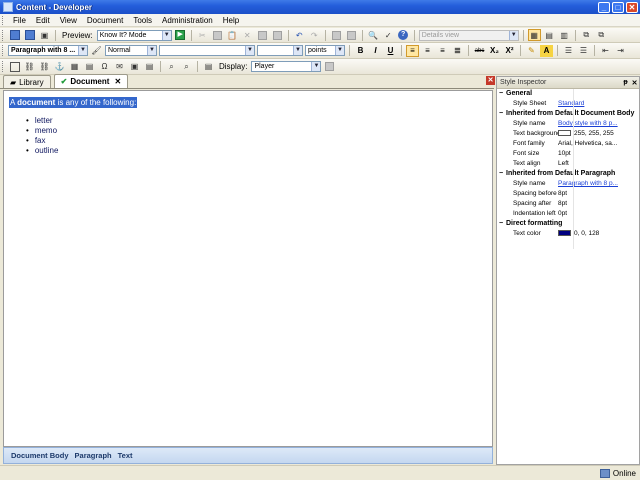  What do you see at coordinates (568, 94) in the screenshot?
I see `group-general: − General` at bounding box center [568, 94].